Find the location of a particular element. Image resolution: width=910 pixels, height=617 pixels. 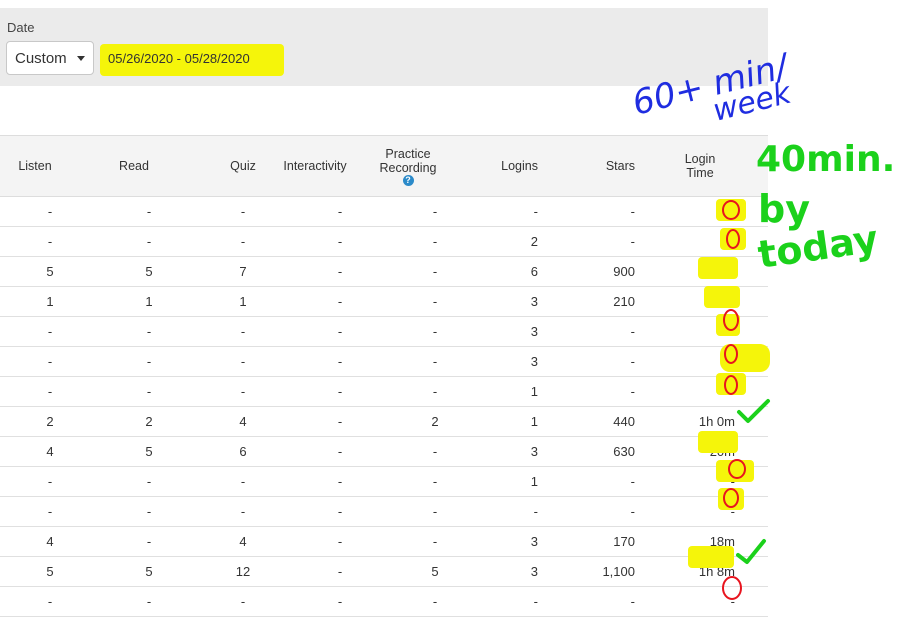

cell-logins: - is located at coordinates (535, 601).